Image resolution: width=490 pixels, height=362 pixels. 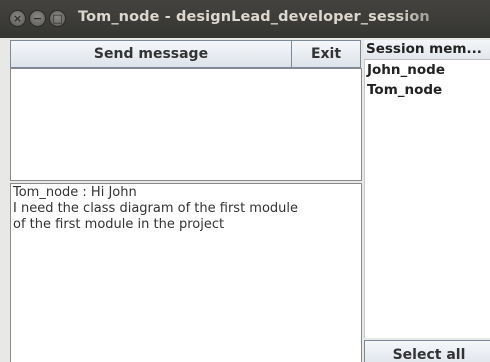 I want to click on send-message-button: Send message, so click(x=151, y=54).